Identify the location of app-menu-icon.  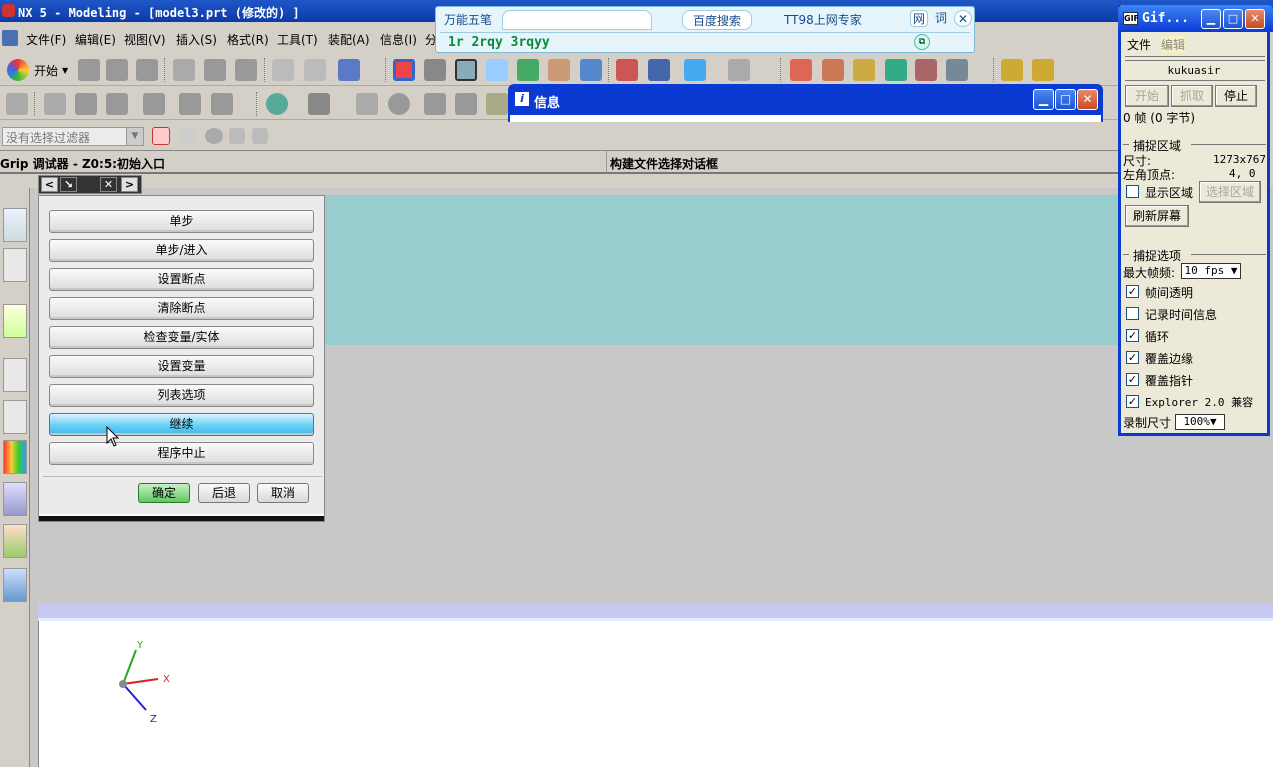
(10, 38).